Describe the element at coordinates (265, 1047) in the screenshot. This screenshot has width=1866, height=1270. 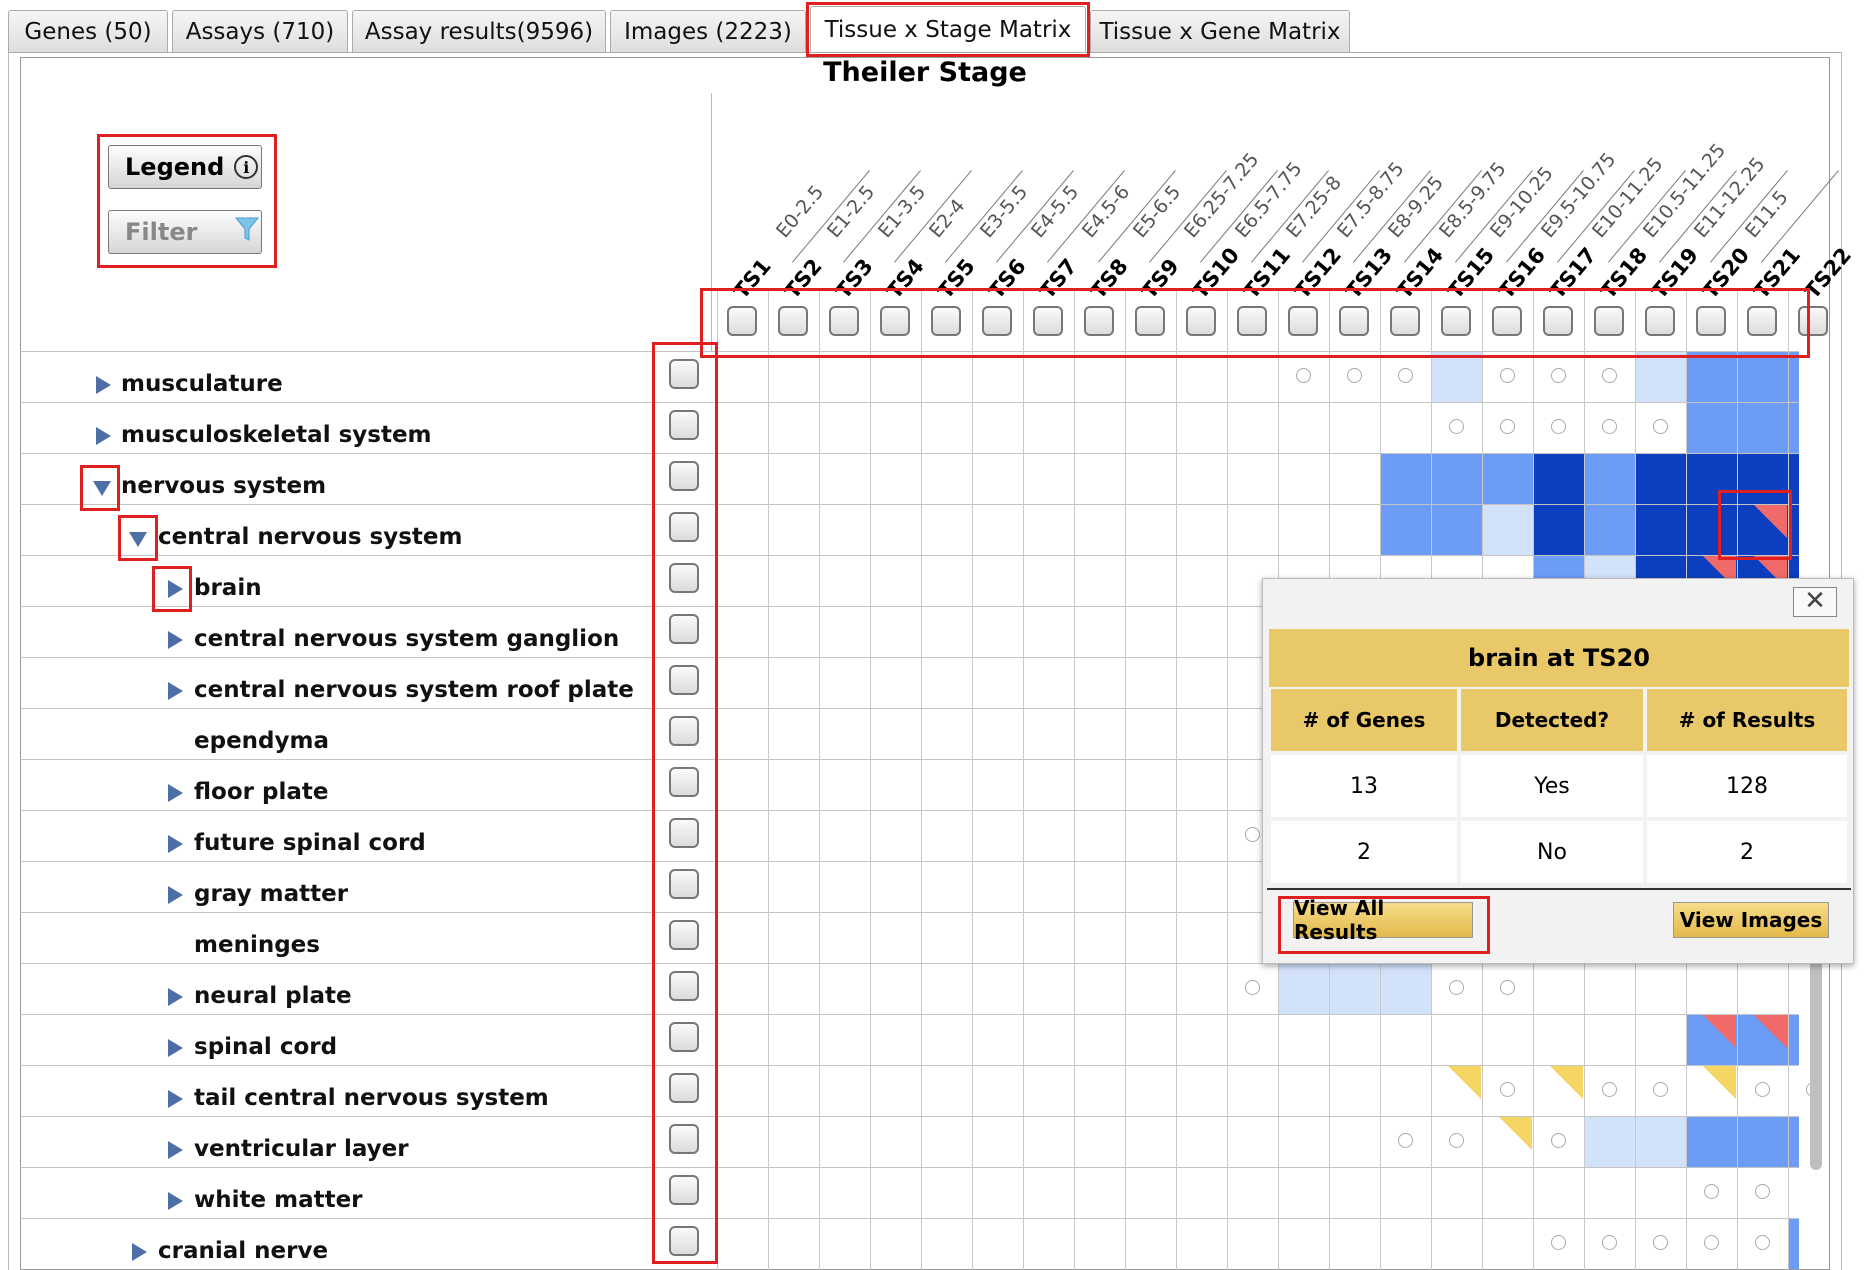
I see `tree-node-label: spinal cord` at that location.